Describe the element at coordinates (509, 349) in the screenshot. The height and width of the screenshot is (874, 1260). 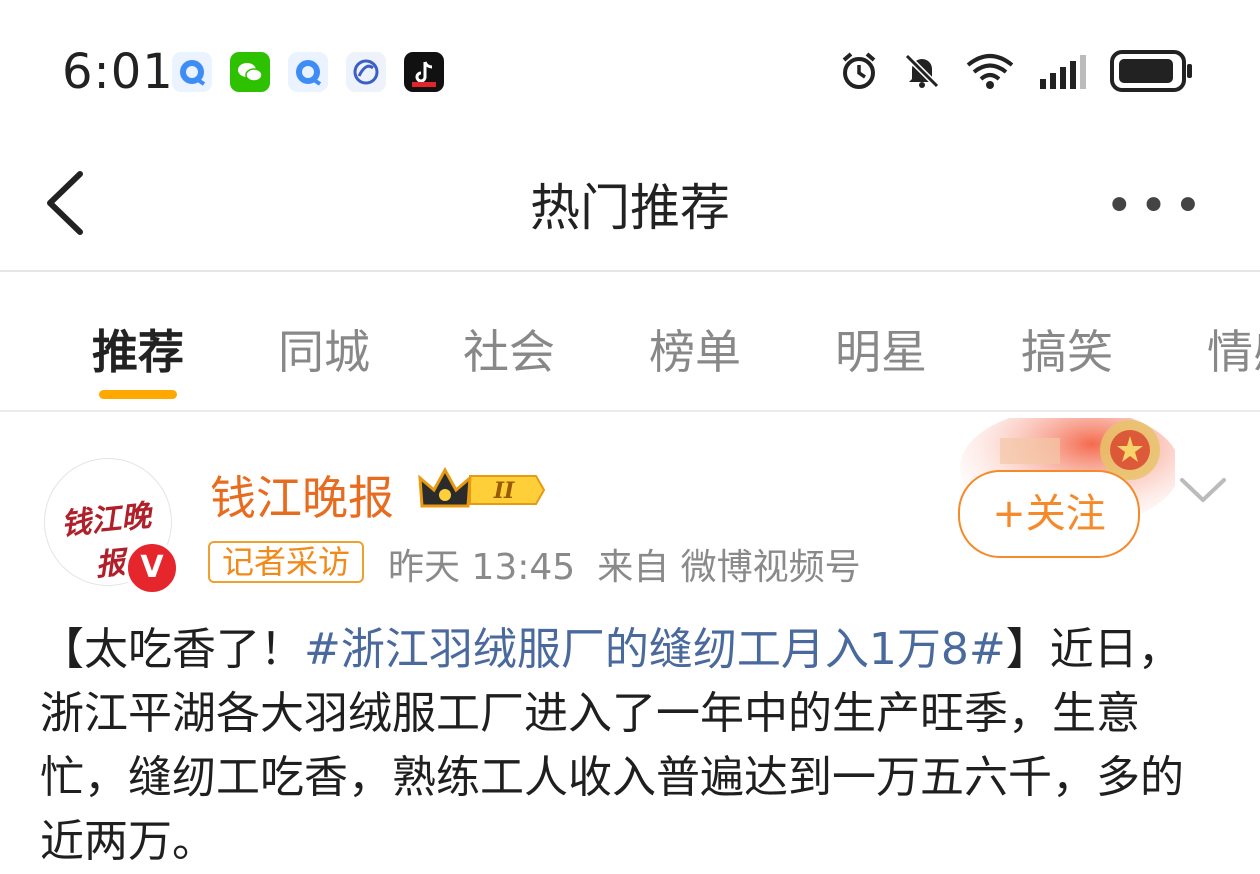
I see `tab-society: 社会` at that location.